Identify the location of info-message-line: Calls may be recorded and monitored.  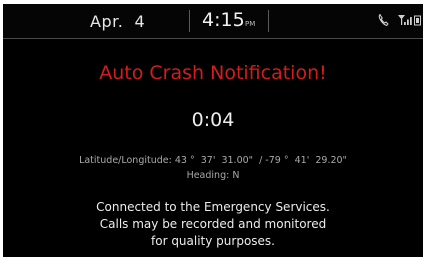
(213, 224).